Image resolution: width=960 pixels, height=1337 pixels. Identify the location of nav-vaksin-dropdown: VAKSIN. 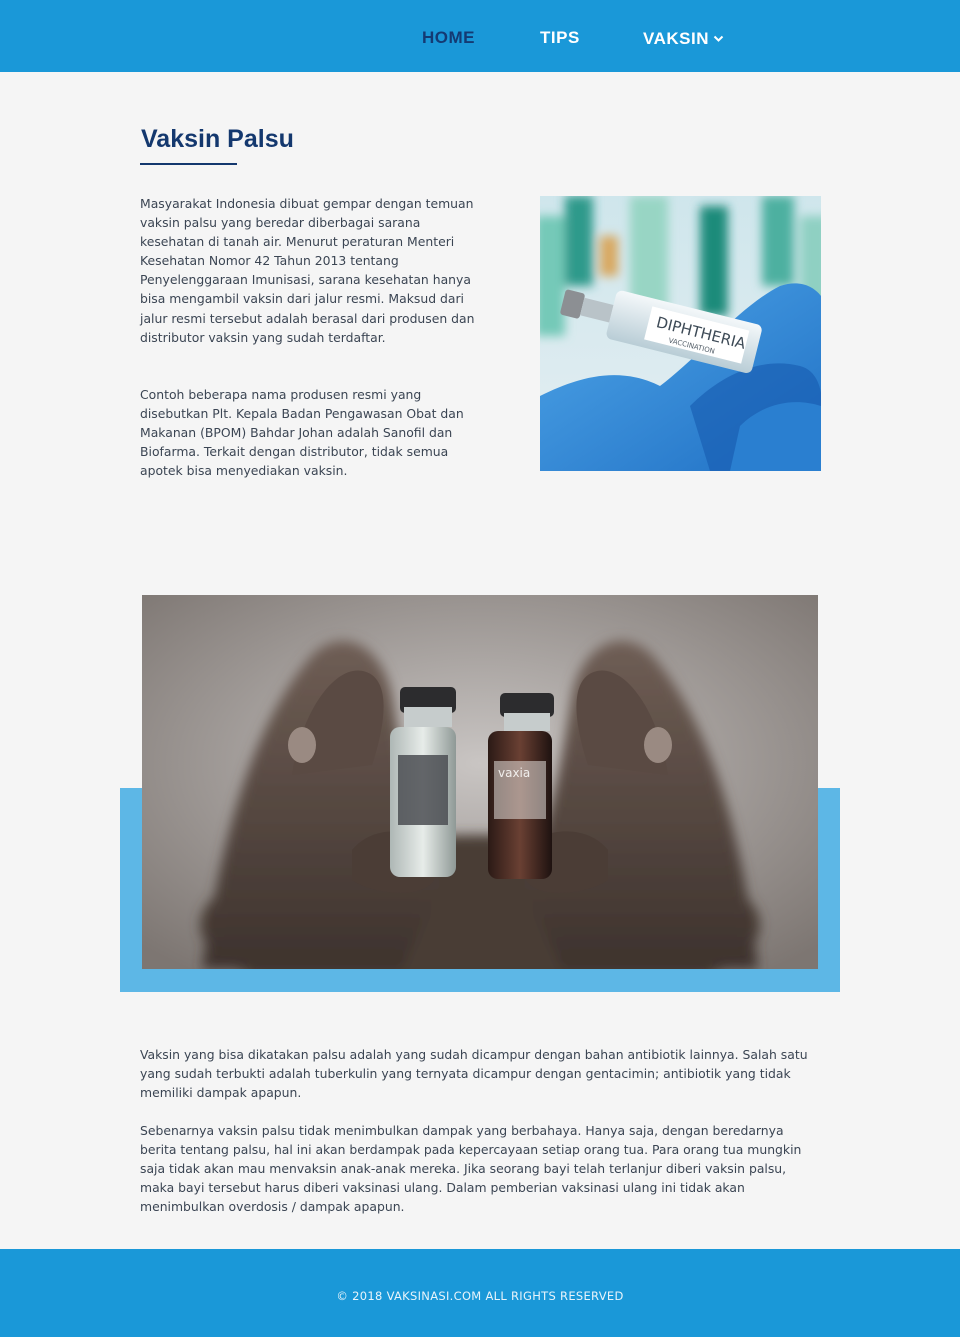
(683, 38).